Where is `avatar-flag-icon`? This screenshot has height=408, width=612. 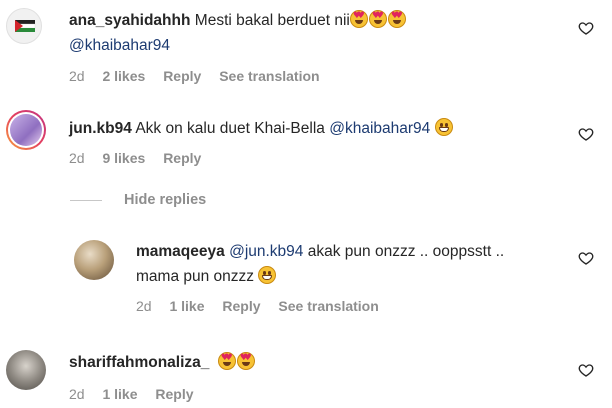 avatar-flag-icon is located at coordinates (25, 26).